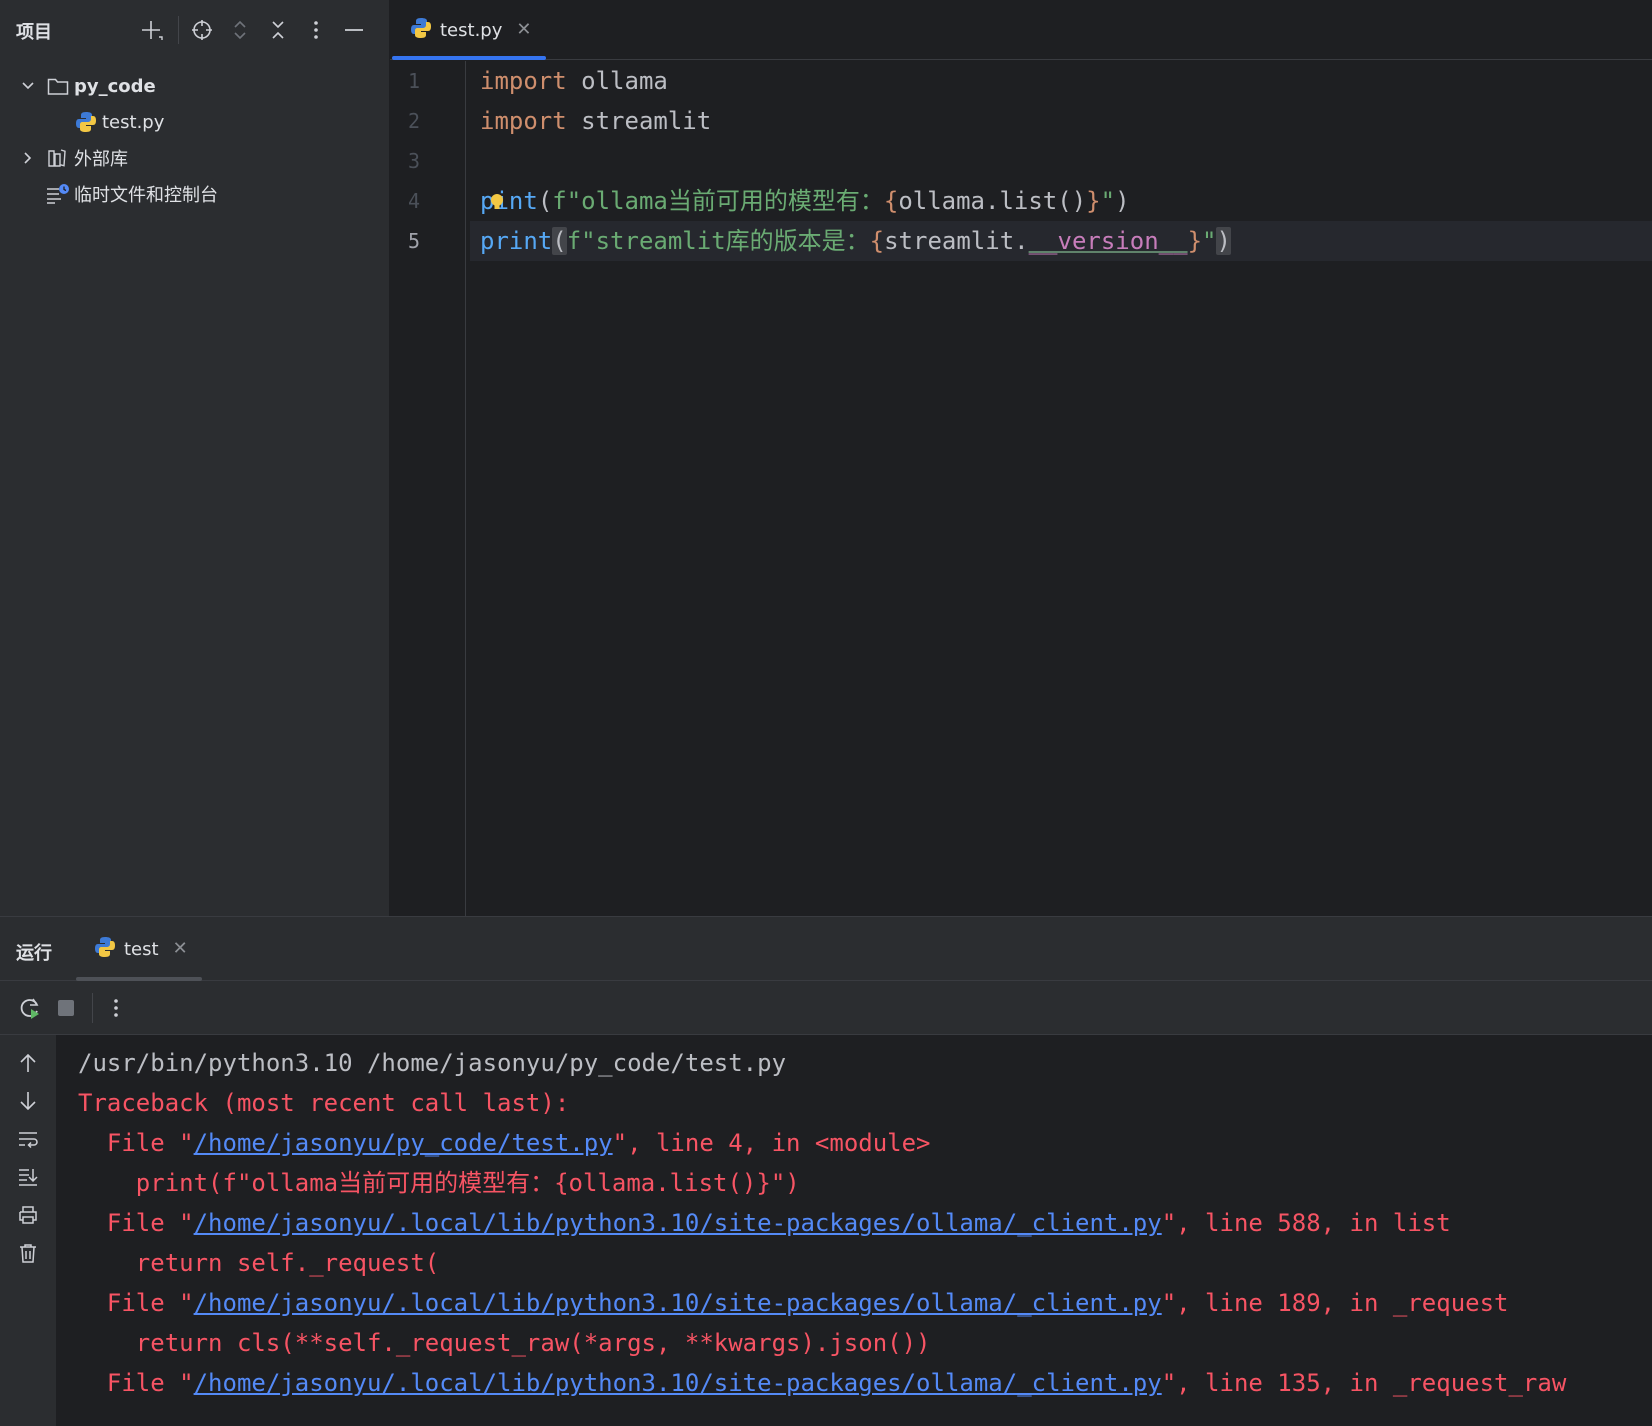 Image resolution: width=1652 pixels, height=1426 pixels. I want to click on project-panel-title: 项目, so click(34, 32).